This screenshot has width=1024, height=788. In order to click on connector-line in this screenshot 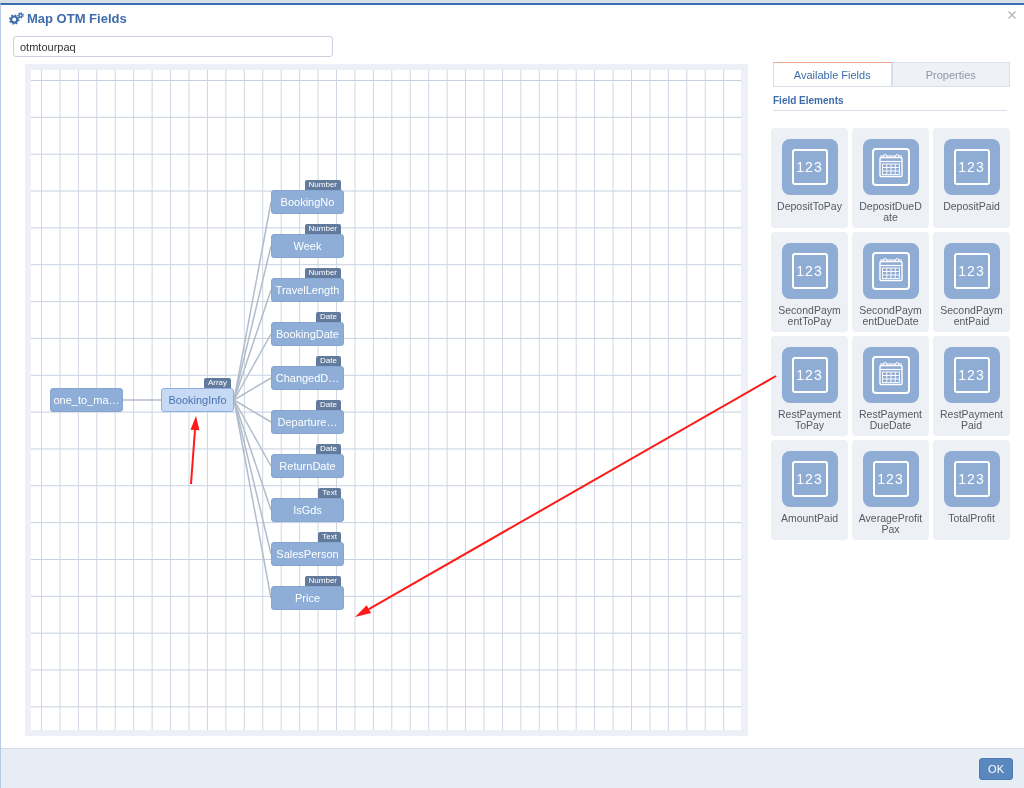, I will do `click(142, 400)`.